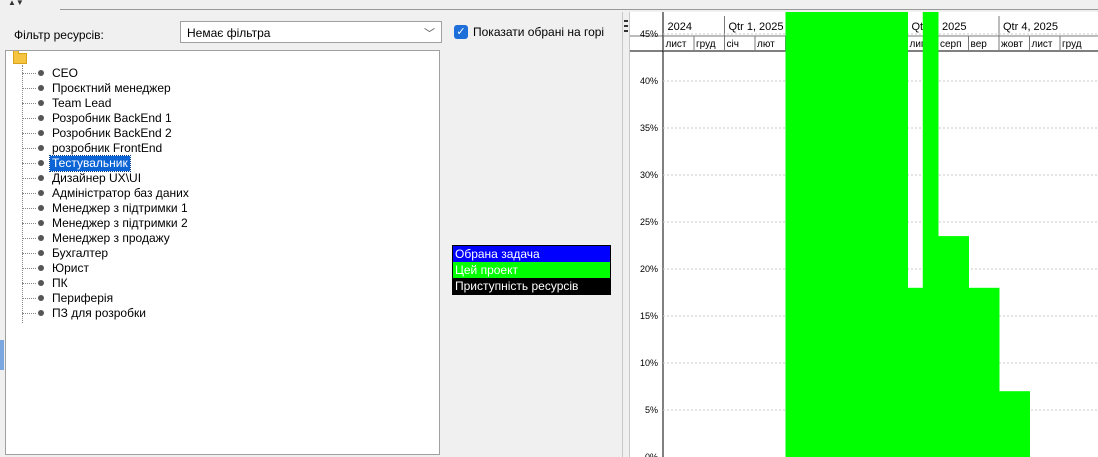 This screenshot has width=1098, height=457. I want to click on chevron-down-icon: ﹀, so click(429, 34).